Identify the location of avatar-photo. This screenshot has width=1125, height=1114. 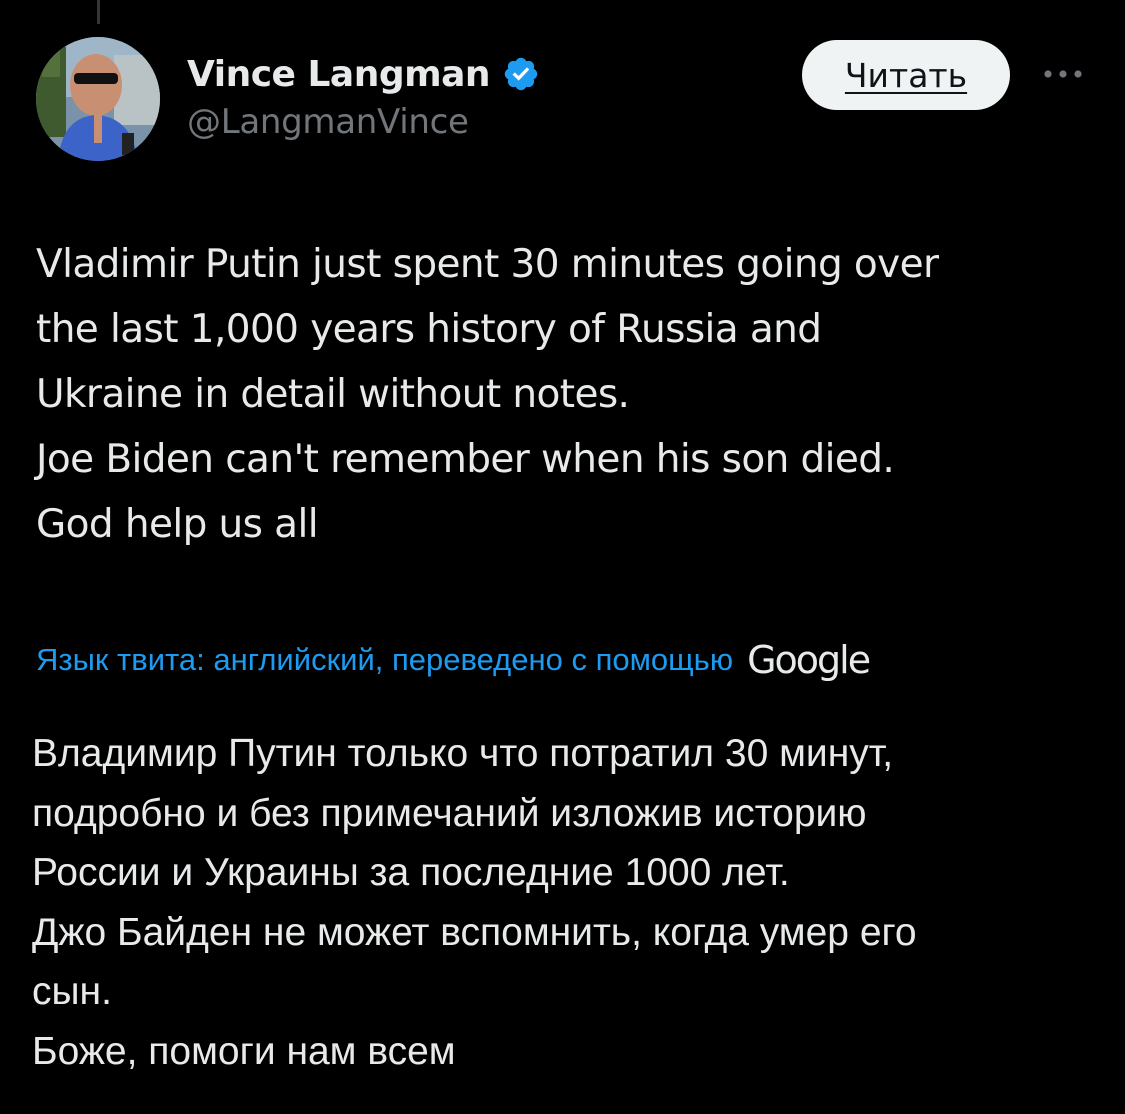
(98, 99).